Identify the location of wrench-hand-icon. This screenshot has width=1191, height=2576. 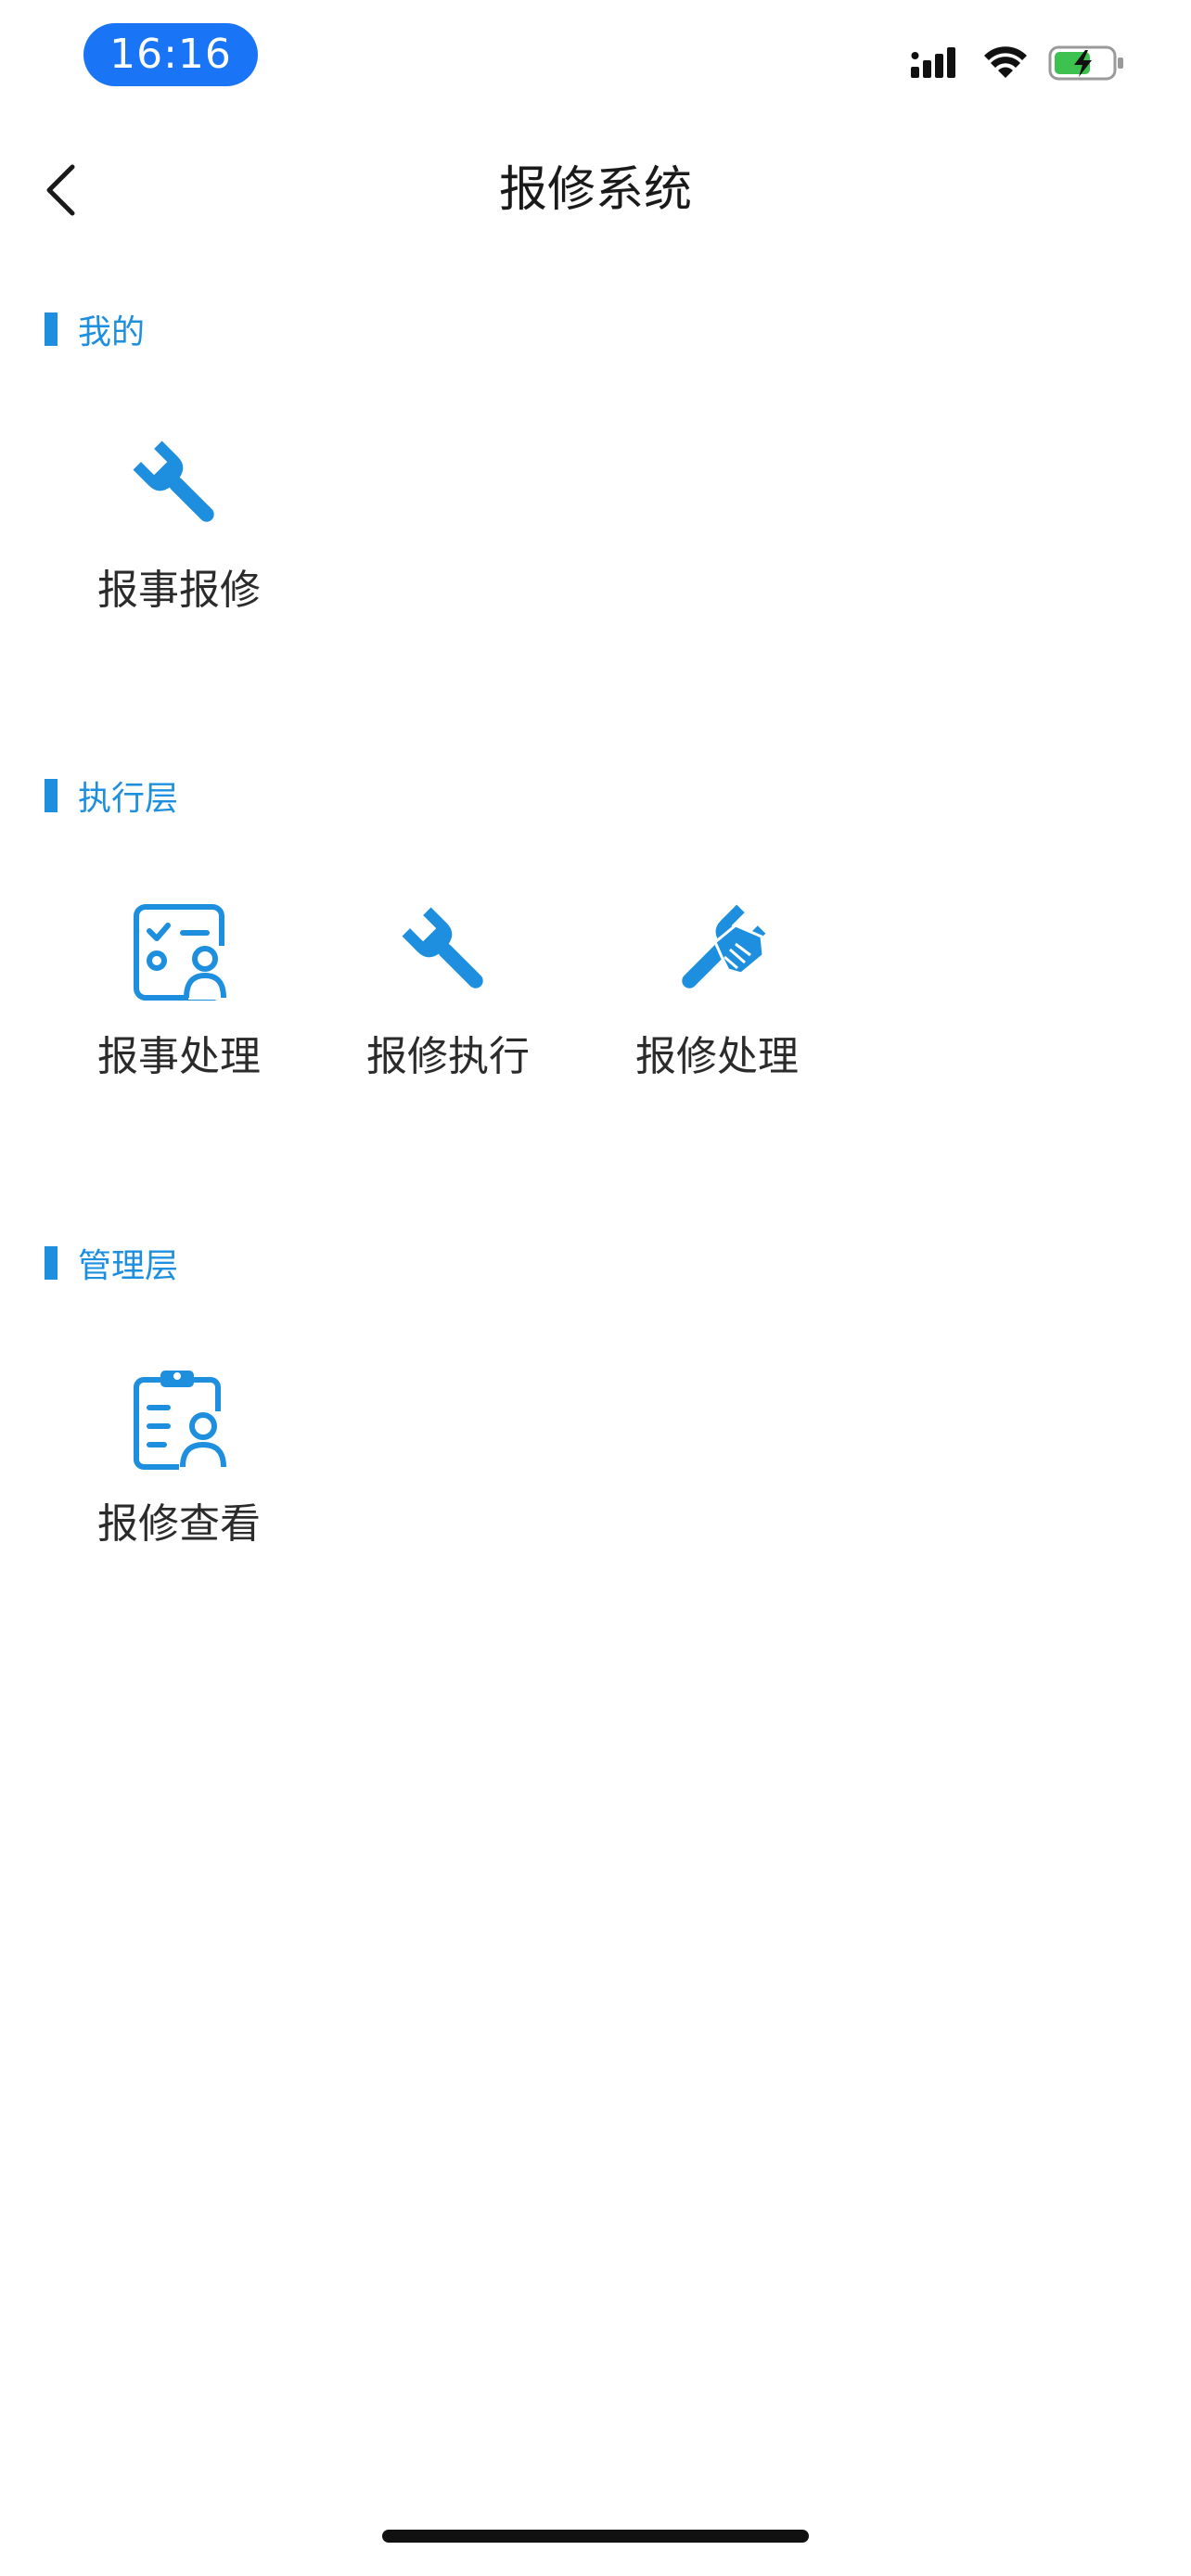
(724, 946).